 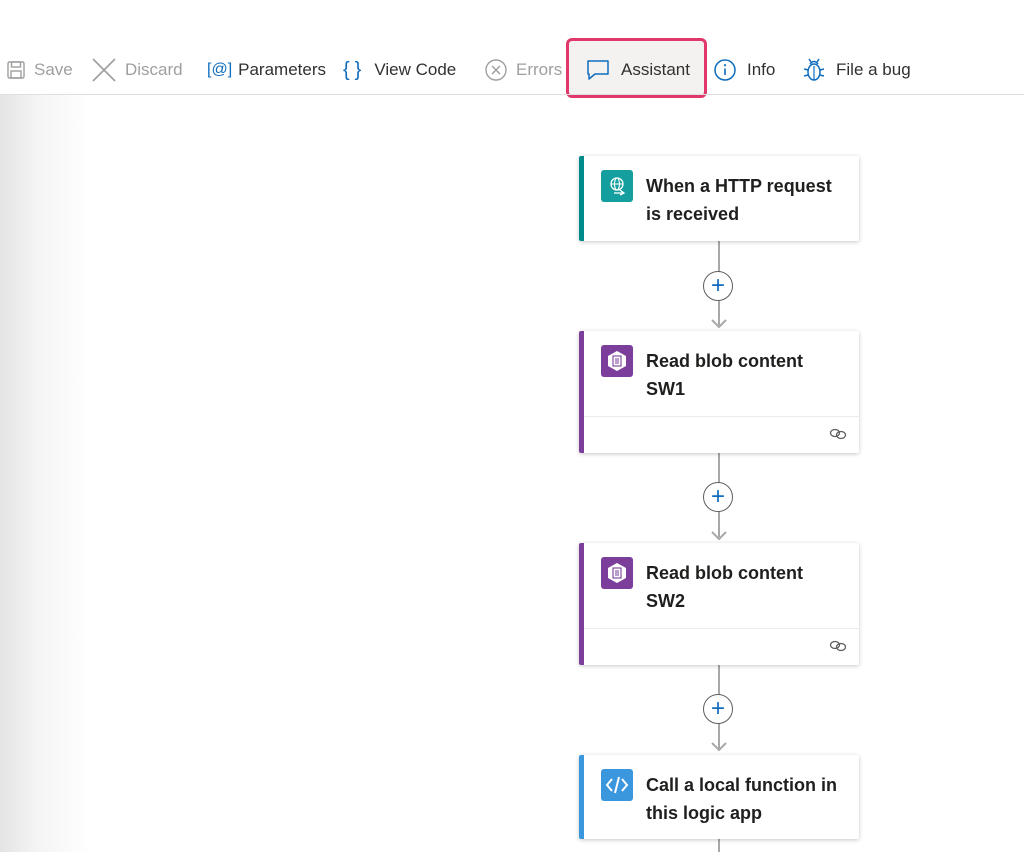 I want to click on view-code-label: View Code, so click(x=415, y=69).